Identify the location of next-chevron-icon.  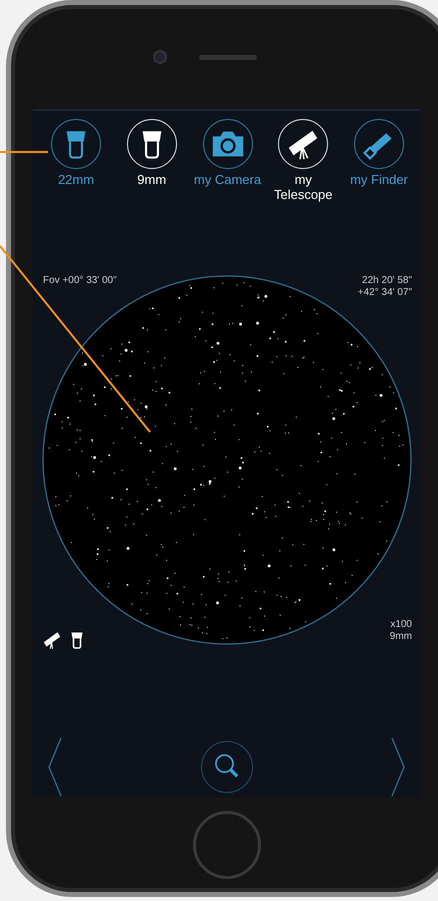
(398, 767).